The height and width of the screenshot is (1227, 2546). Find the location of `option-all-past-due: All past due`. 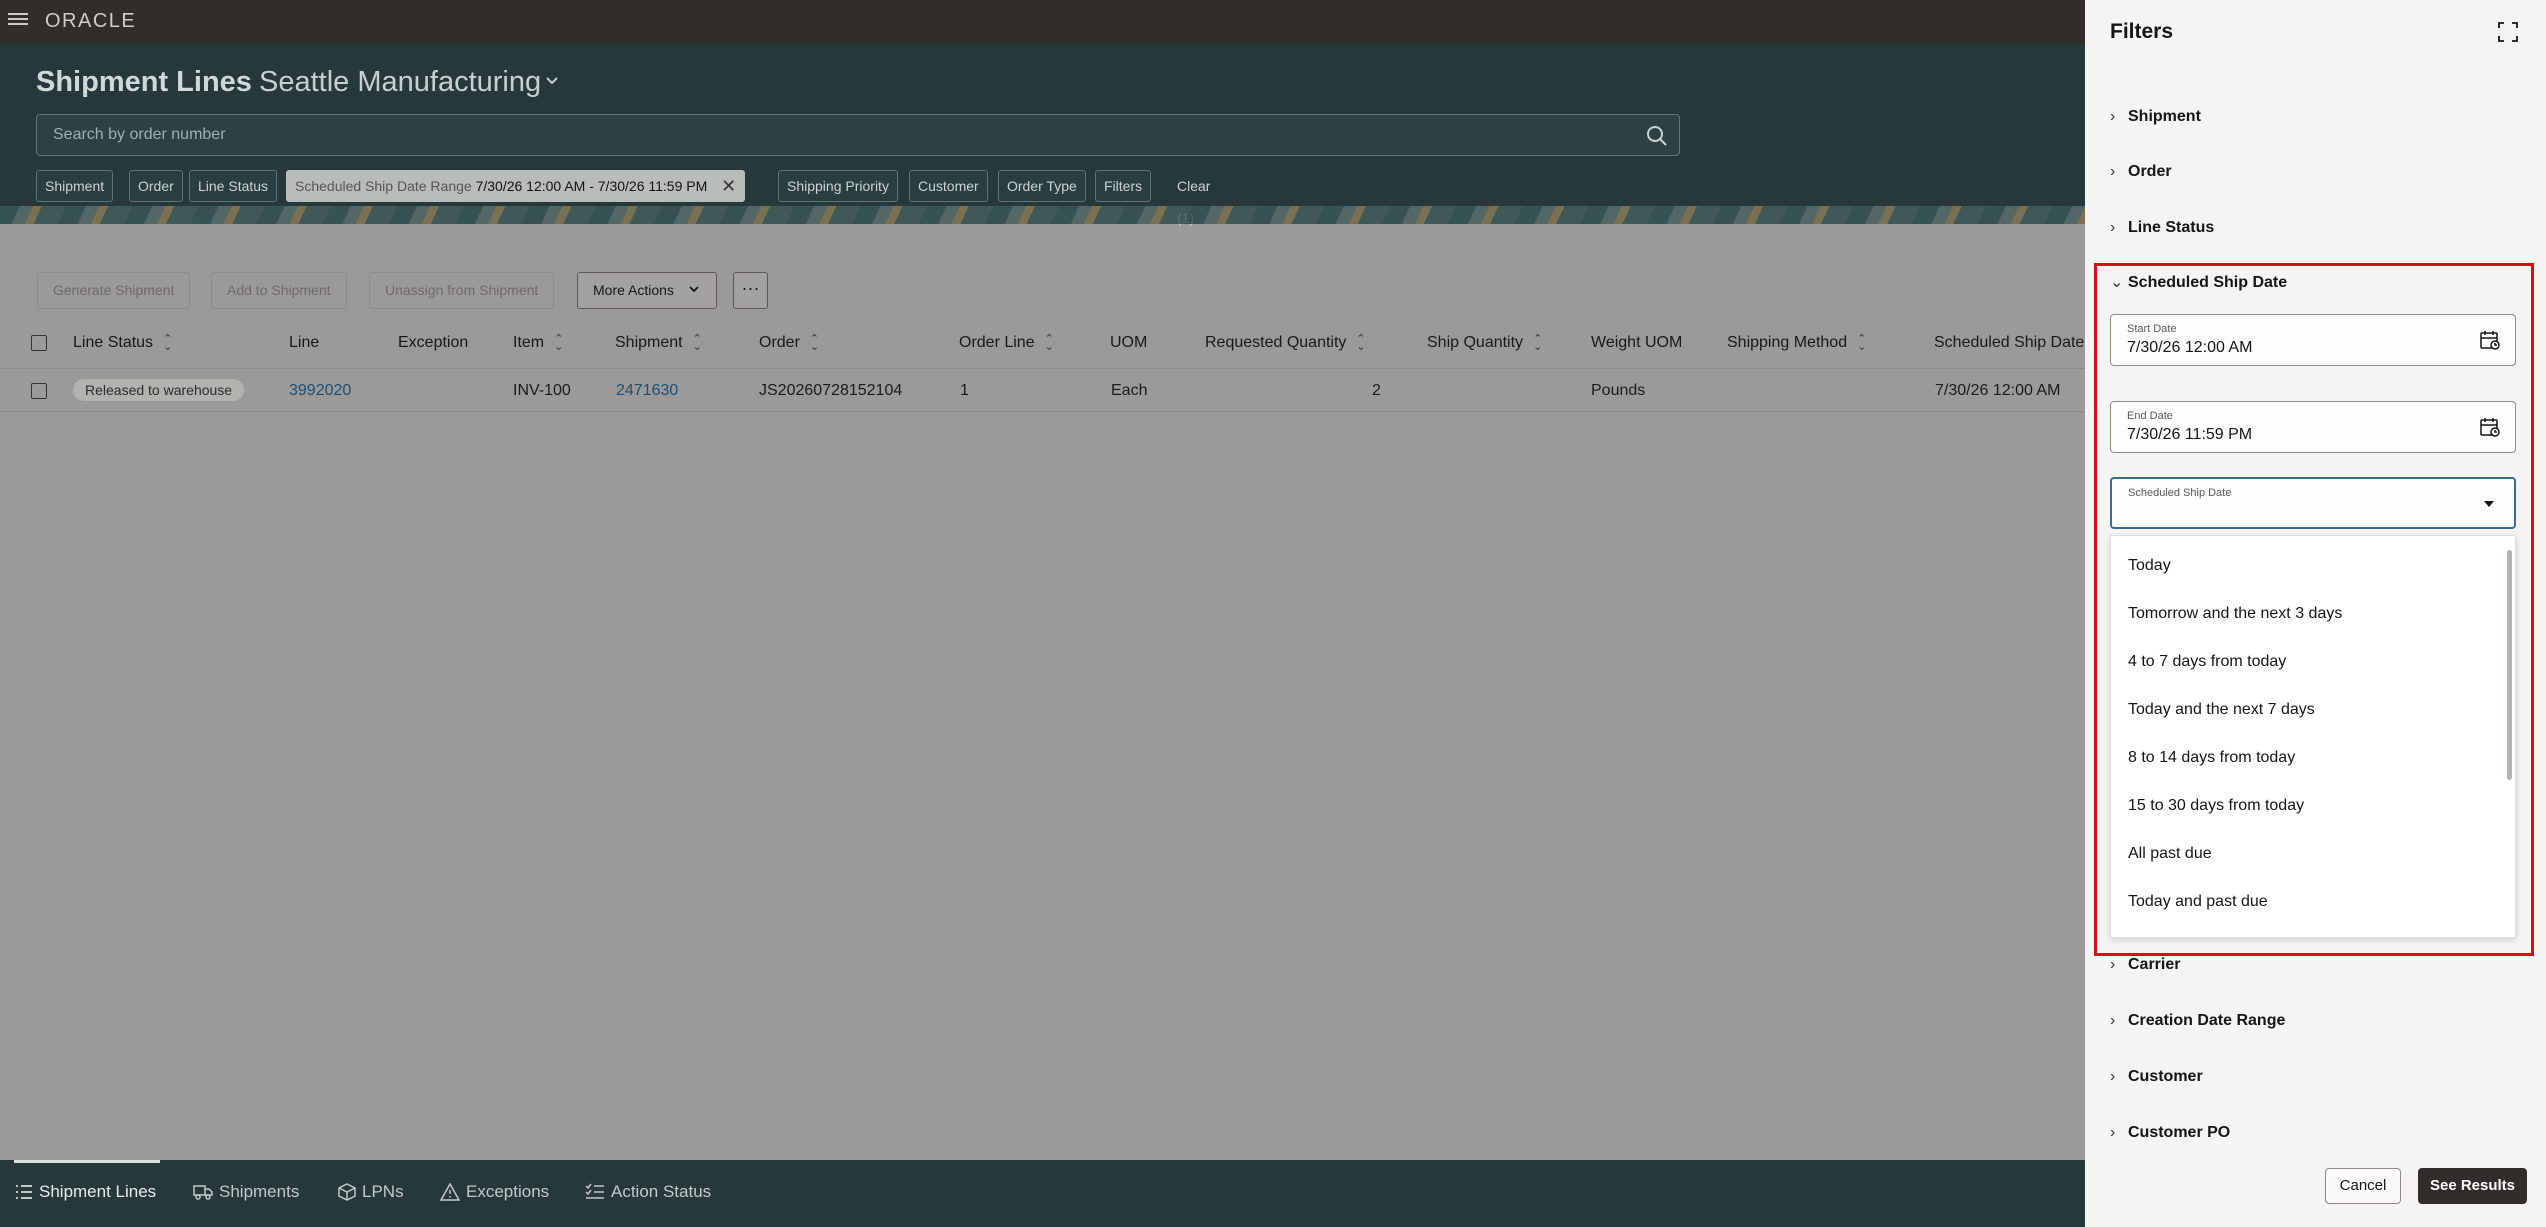

option-all-past-due: All past due is located at coordinates (2313, 854).